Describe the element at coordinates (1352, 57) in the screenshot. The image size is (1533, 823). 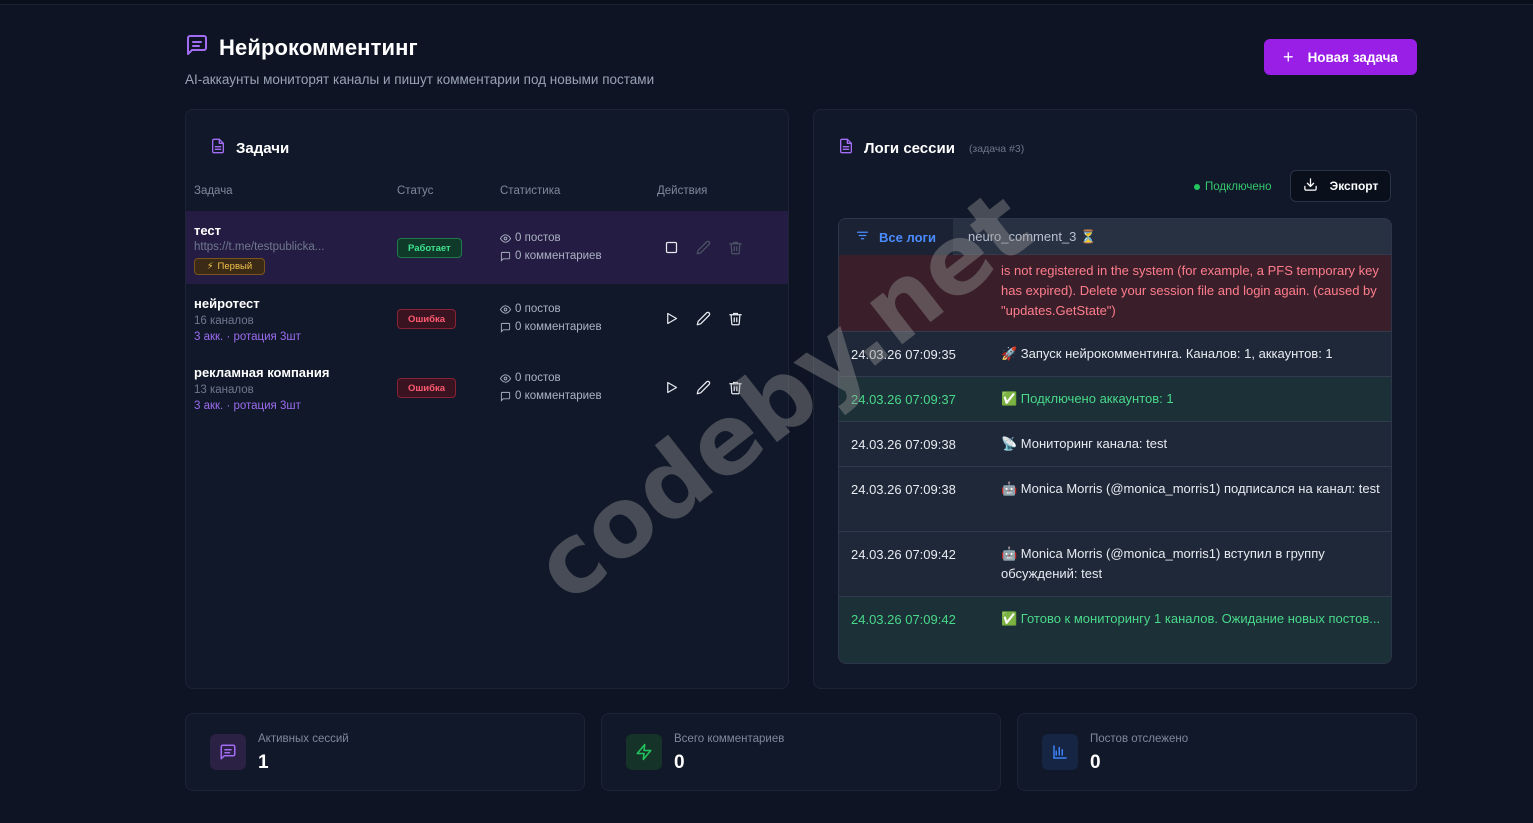
I see `new-task-label: Новая задача` at that location.